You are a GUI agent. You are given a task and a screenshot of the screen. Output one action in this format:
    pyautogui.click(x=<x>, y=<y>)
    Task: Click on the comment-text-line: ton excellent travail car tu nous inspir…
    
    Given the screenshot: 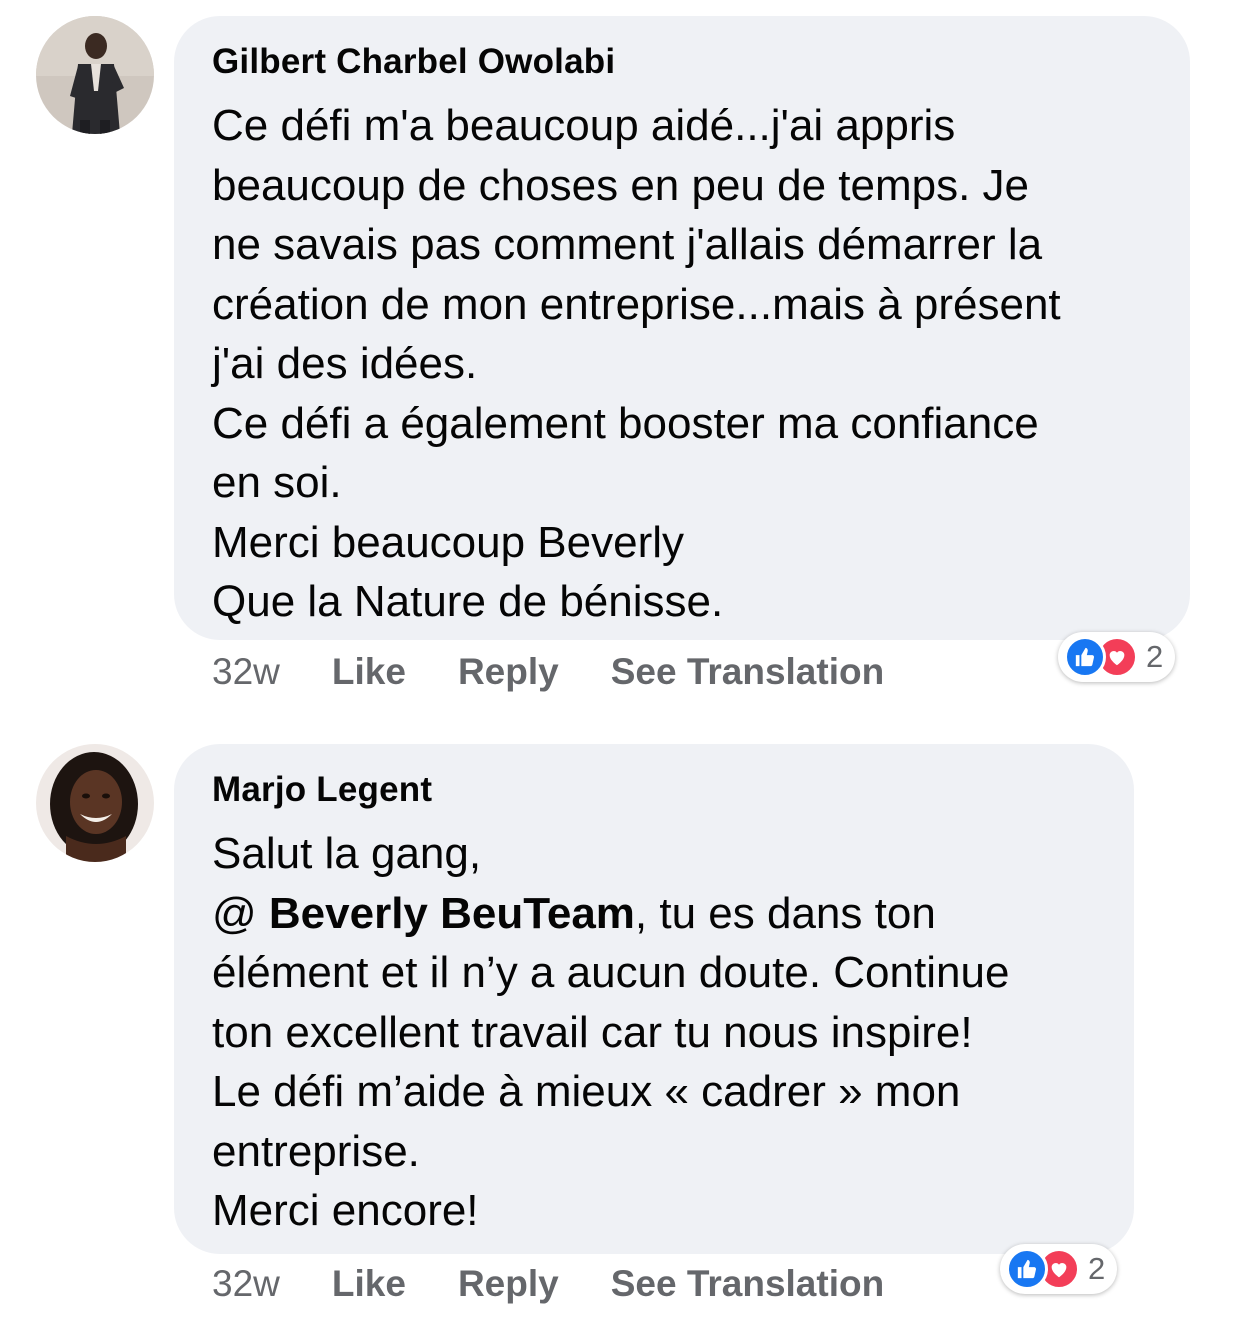 What is the action you would take?
    pyautogui.click(x=592, y=1032)
    